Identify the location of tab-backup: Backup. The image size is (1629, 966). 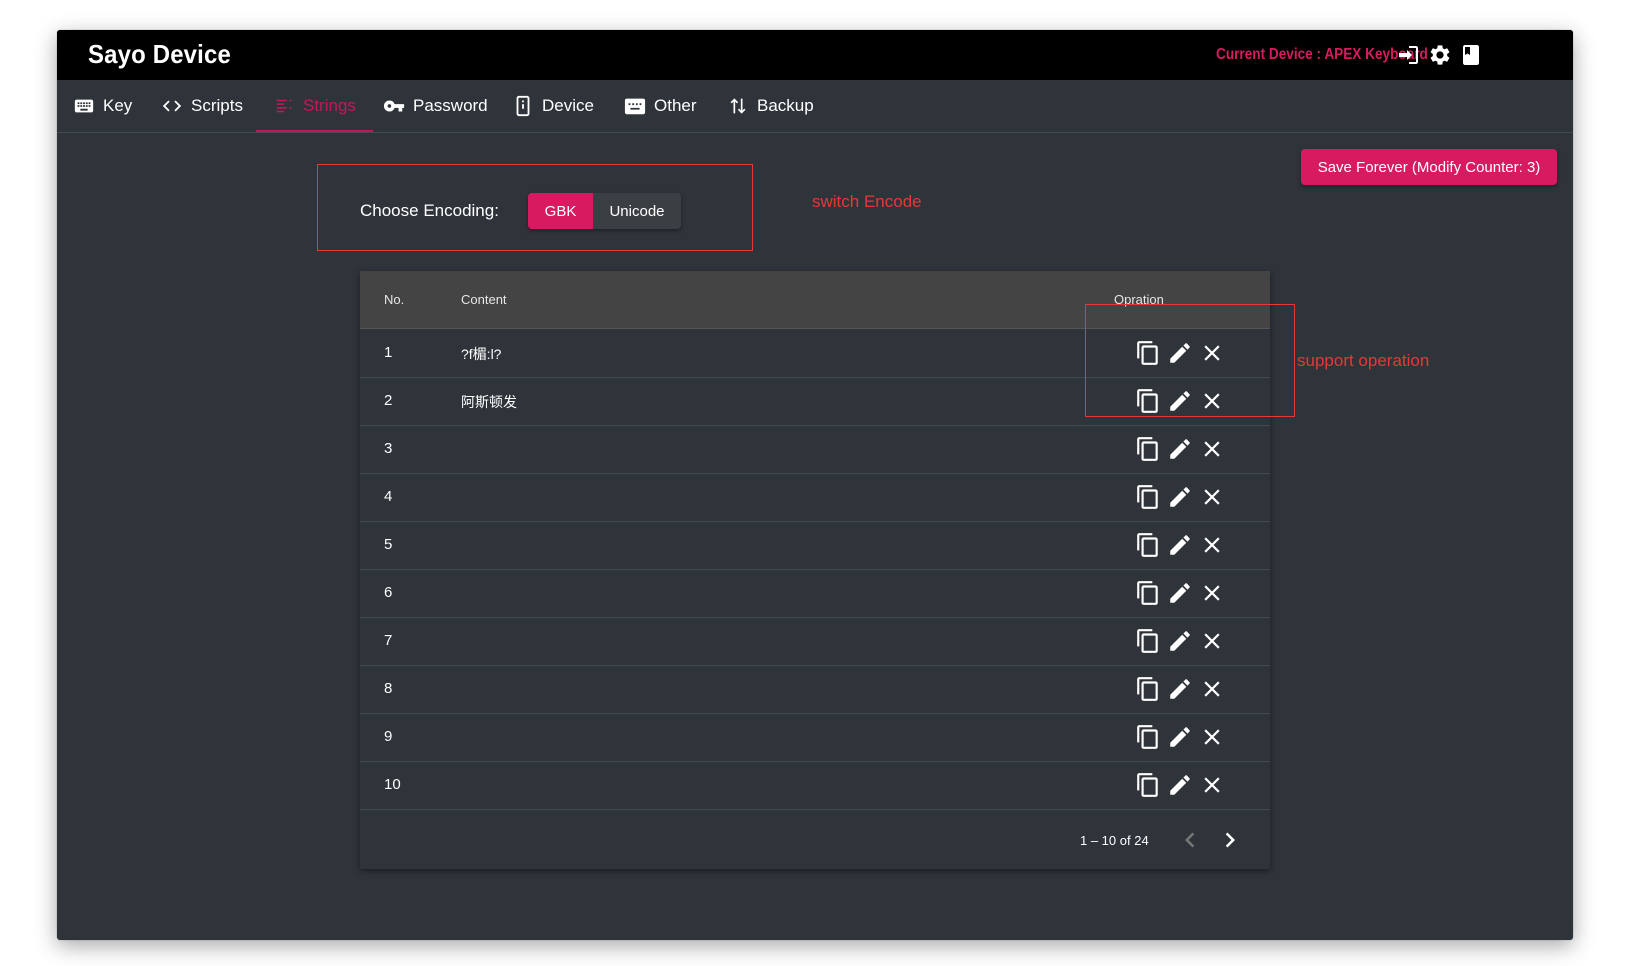
(770, 106).